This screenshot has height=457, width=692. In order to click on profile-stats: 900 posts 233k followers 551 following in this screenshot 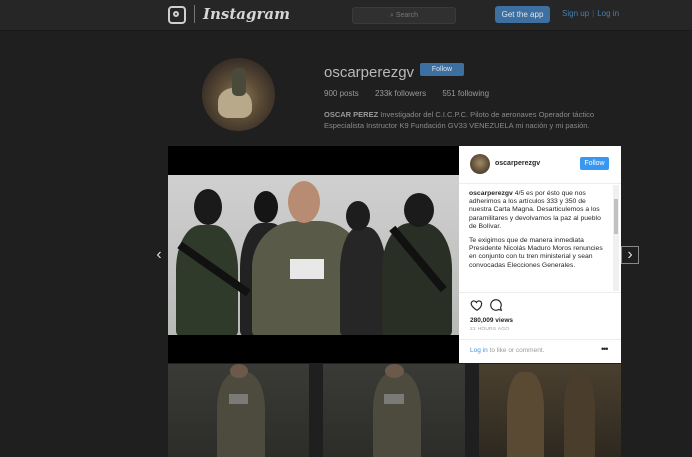, I will do `click(413, 93)`.